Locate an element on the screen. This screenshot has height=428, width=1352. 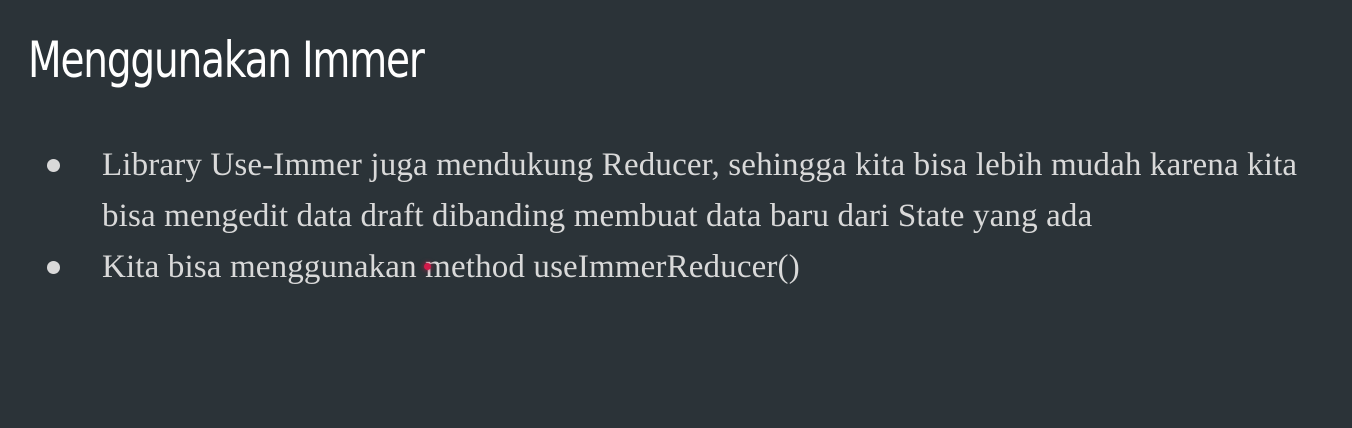
laser-pointer-icon is located at coordinates (427, 266).